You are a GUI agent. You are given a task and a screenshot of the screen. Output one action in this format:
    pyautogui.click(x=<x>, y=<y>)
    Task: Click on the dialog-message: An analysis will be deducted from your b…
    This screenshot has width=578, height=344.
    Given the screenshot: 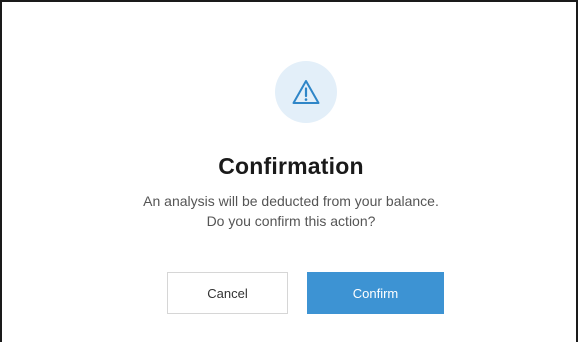 What is the action you would take?
    pyautogui.click(x=291, y=211)
    